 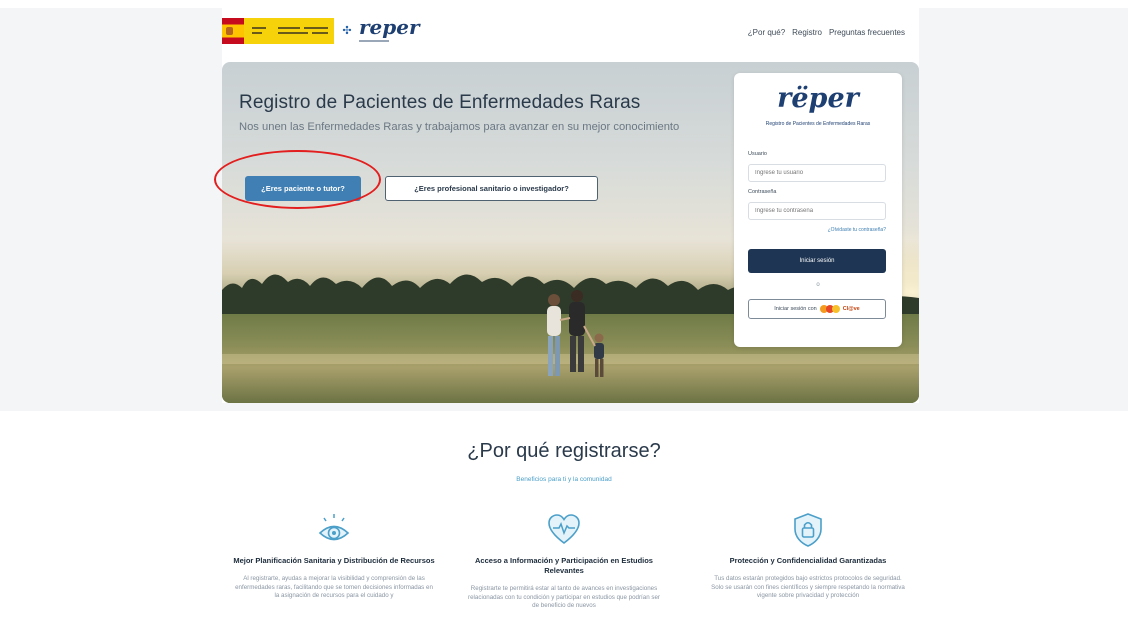 I want to click on reper-logo: rëper, so click(x=818, y=98).